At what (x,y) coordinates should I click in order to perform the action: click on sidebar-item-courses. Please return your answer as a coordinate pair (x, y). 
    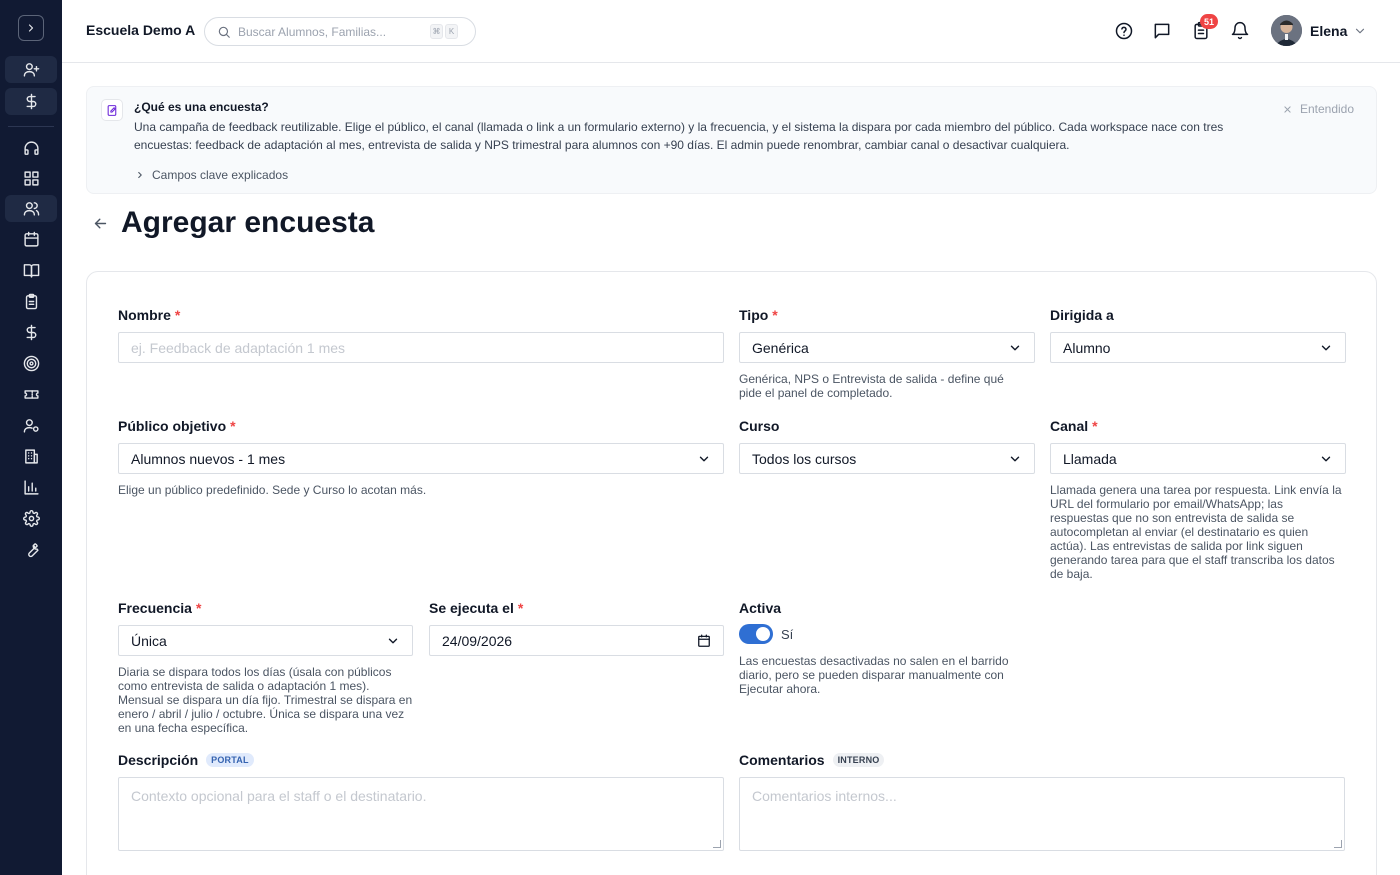
    Looking at the image, I should click on (31, 270).